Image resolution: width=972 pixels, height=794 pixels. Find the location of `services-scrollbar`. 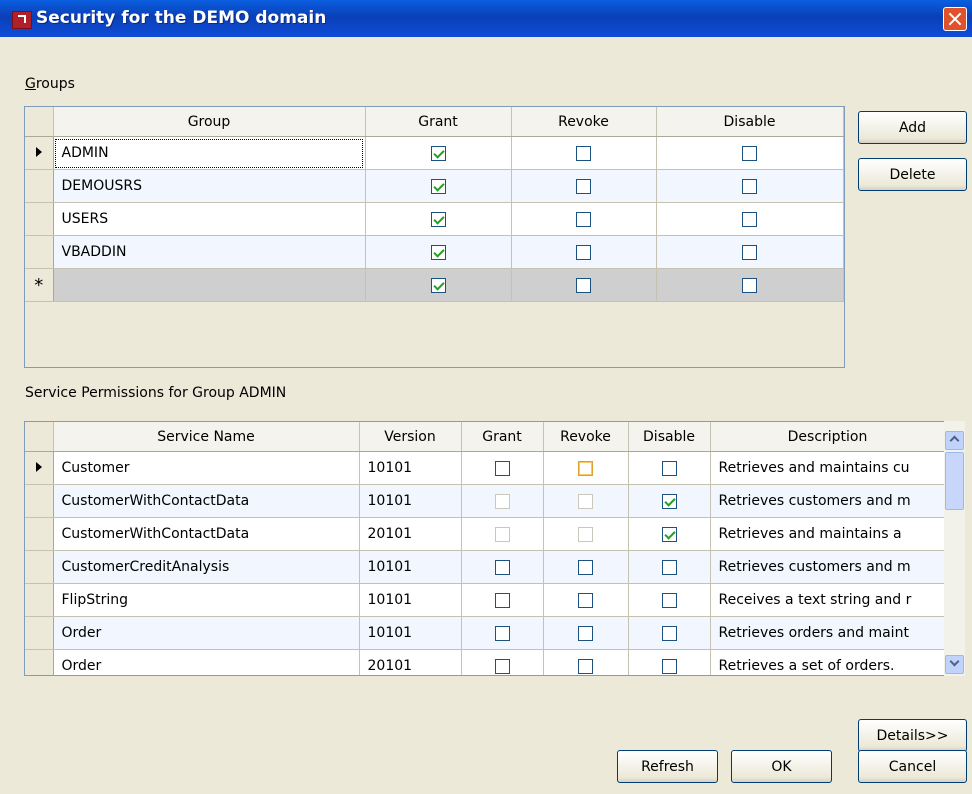

services-scrollbar is located at coordinates (954, 548).